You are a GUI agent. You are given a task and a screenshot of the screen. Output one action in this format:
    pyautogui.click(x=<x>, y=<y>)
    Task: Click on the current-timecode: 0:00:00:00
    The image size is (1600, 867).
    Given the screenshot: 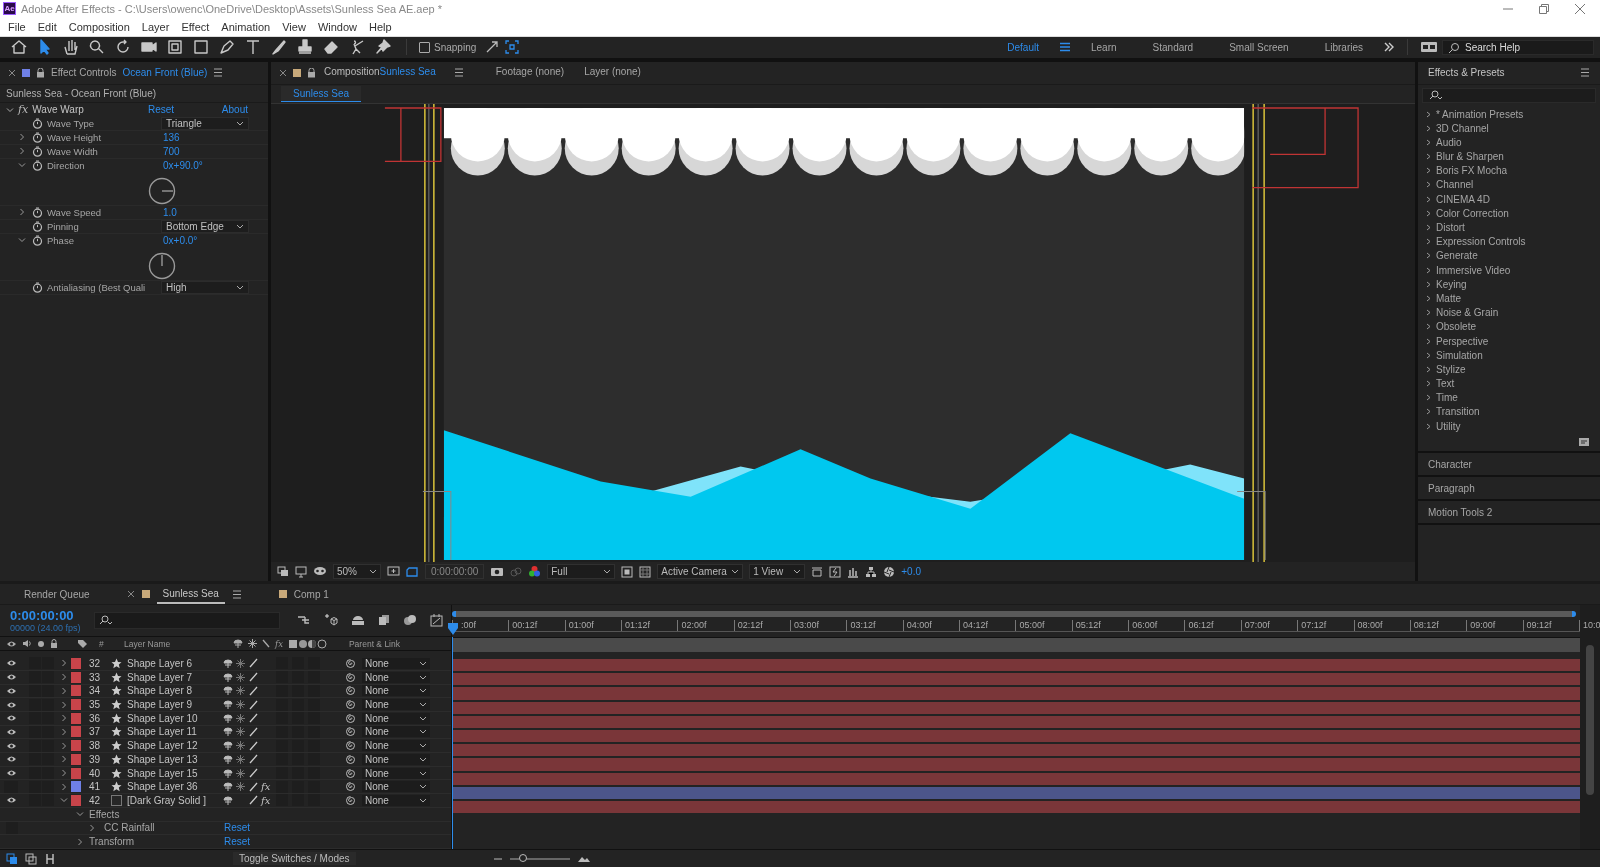 What is the action you would take?
    pyautogui.click(x=45, y=615)
    